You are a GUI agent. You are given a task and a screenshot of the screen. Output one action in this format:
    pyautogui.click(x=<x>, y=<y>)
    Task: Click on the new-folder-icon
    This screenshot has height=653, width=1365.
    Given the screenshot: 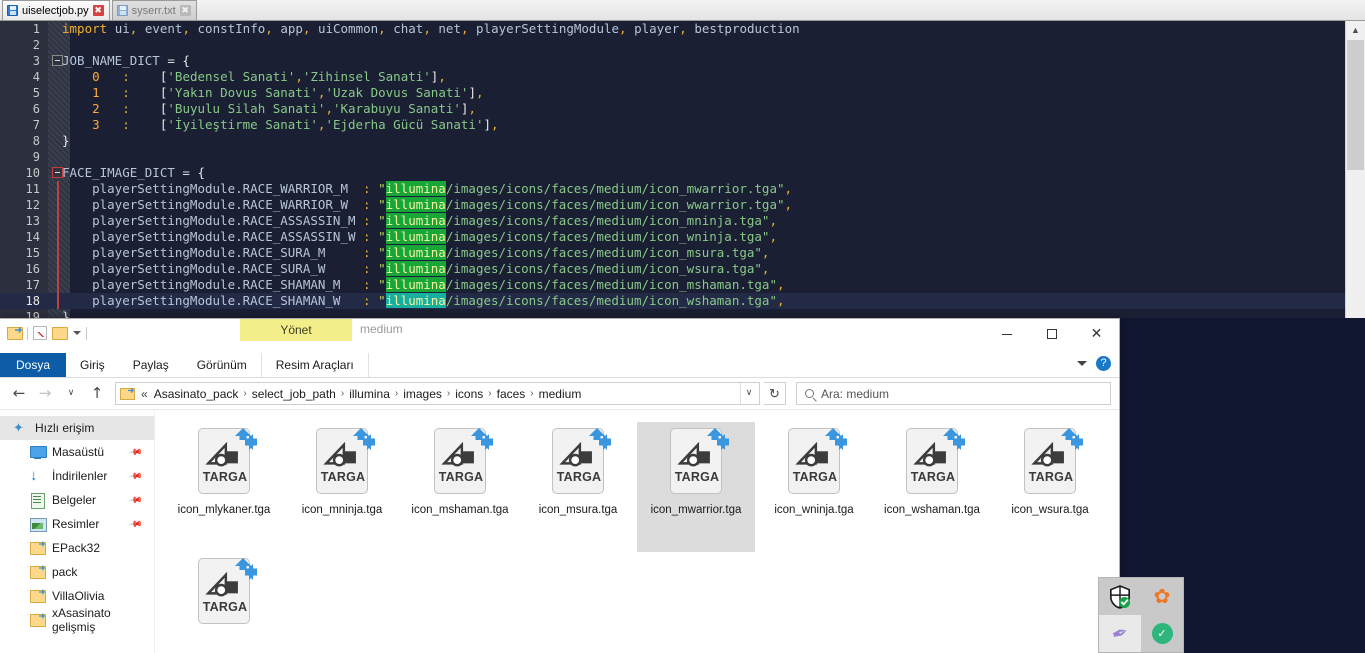 What is the action you would take?
    pyautogui.click(x=15, y=333)
    